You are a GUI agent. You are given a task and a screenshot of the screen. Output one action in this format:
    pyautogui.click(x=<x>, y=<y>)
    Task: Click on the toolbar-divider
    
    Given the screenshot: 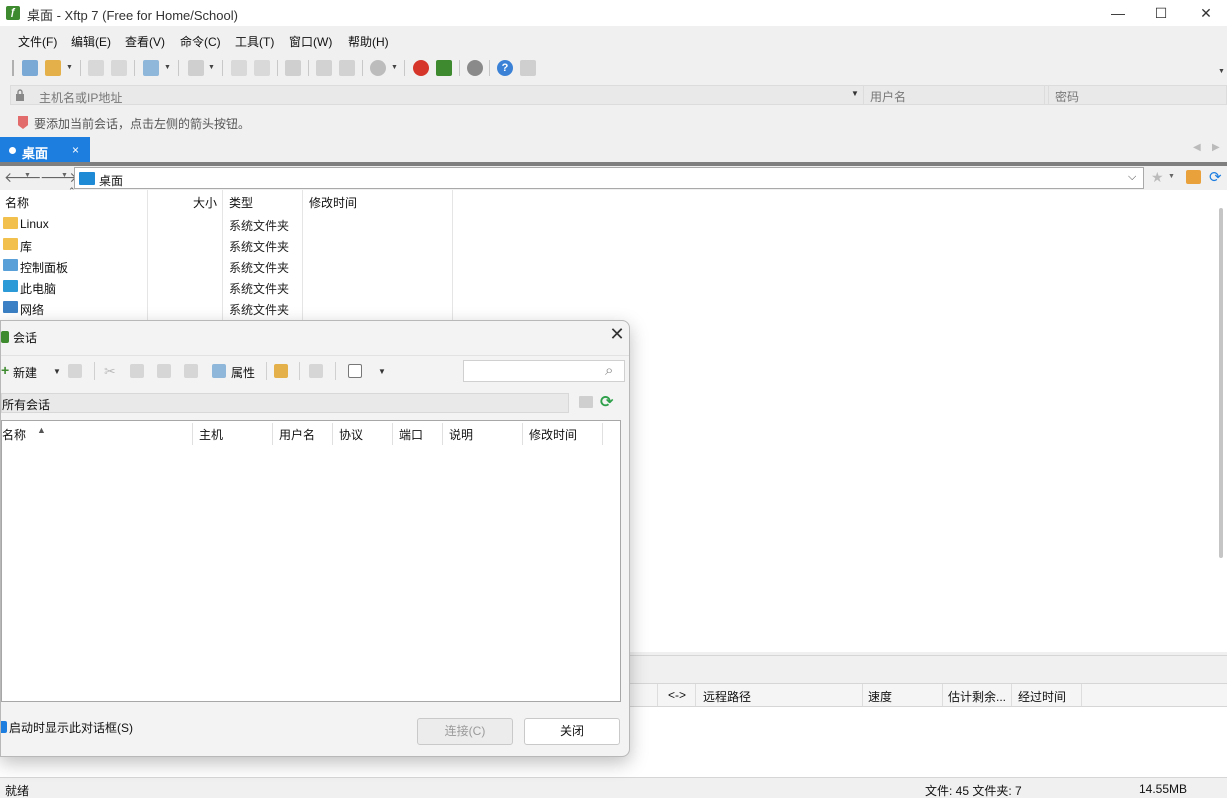 What is the action you would take?
    pyautogui.click(x=178, y=68)
    